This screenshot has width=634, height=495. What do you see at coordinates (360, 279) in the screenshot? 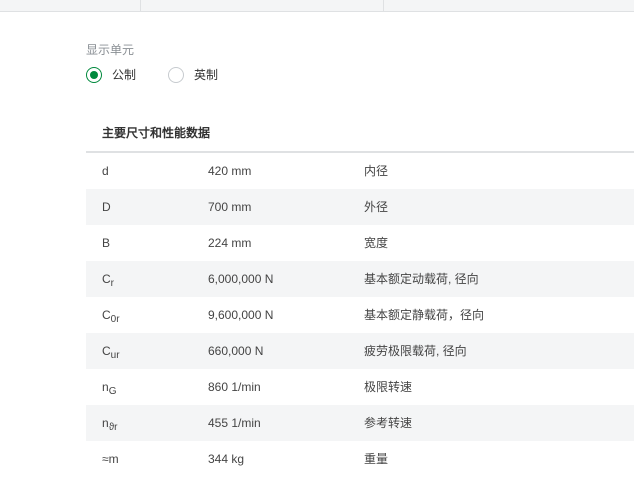
I see `table-row: Cr 6,000,000 N 基本额定动载荷, 径向` at bounding box center [360, 279].